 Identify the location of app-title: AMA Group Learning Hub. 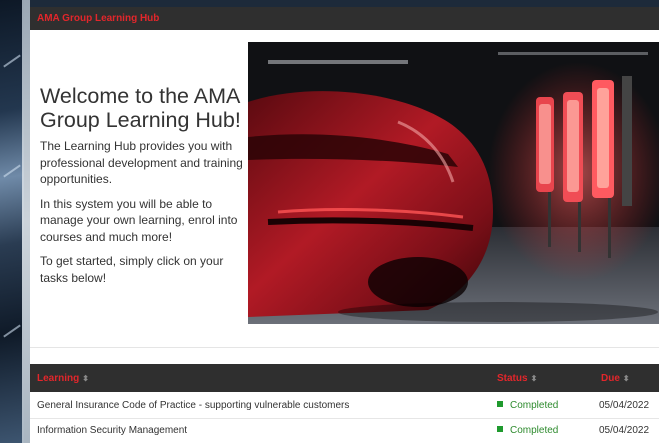
(98, 18).